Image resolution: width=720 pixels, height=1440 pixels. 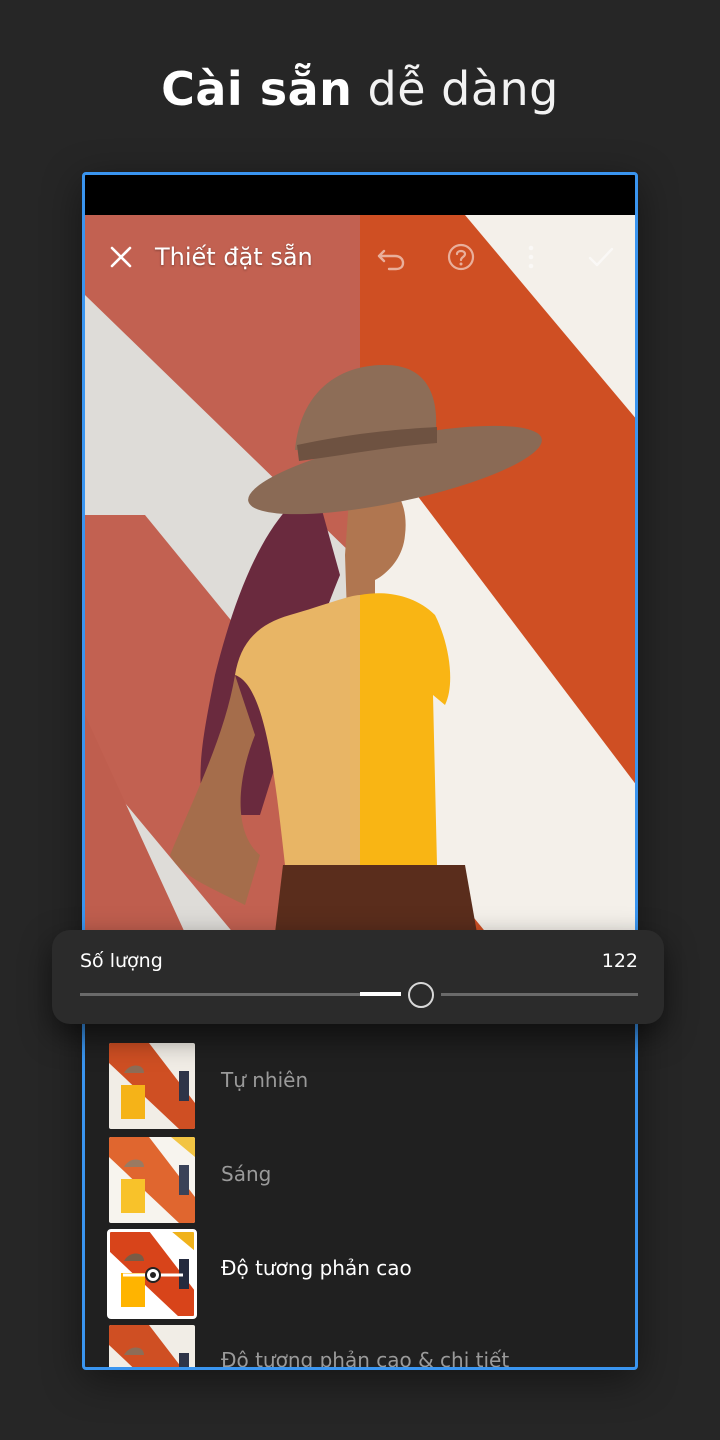 I want to click on help-button, so click(x=461, y=257).